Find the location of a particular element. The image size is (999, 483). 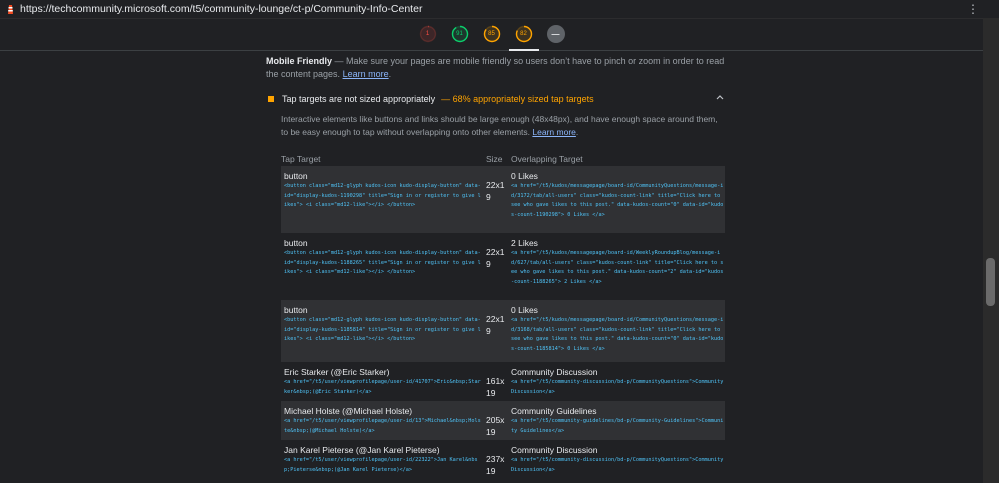

size-value: 205x19 is located at coordinates (495, 426).